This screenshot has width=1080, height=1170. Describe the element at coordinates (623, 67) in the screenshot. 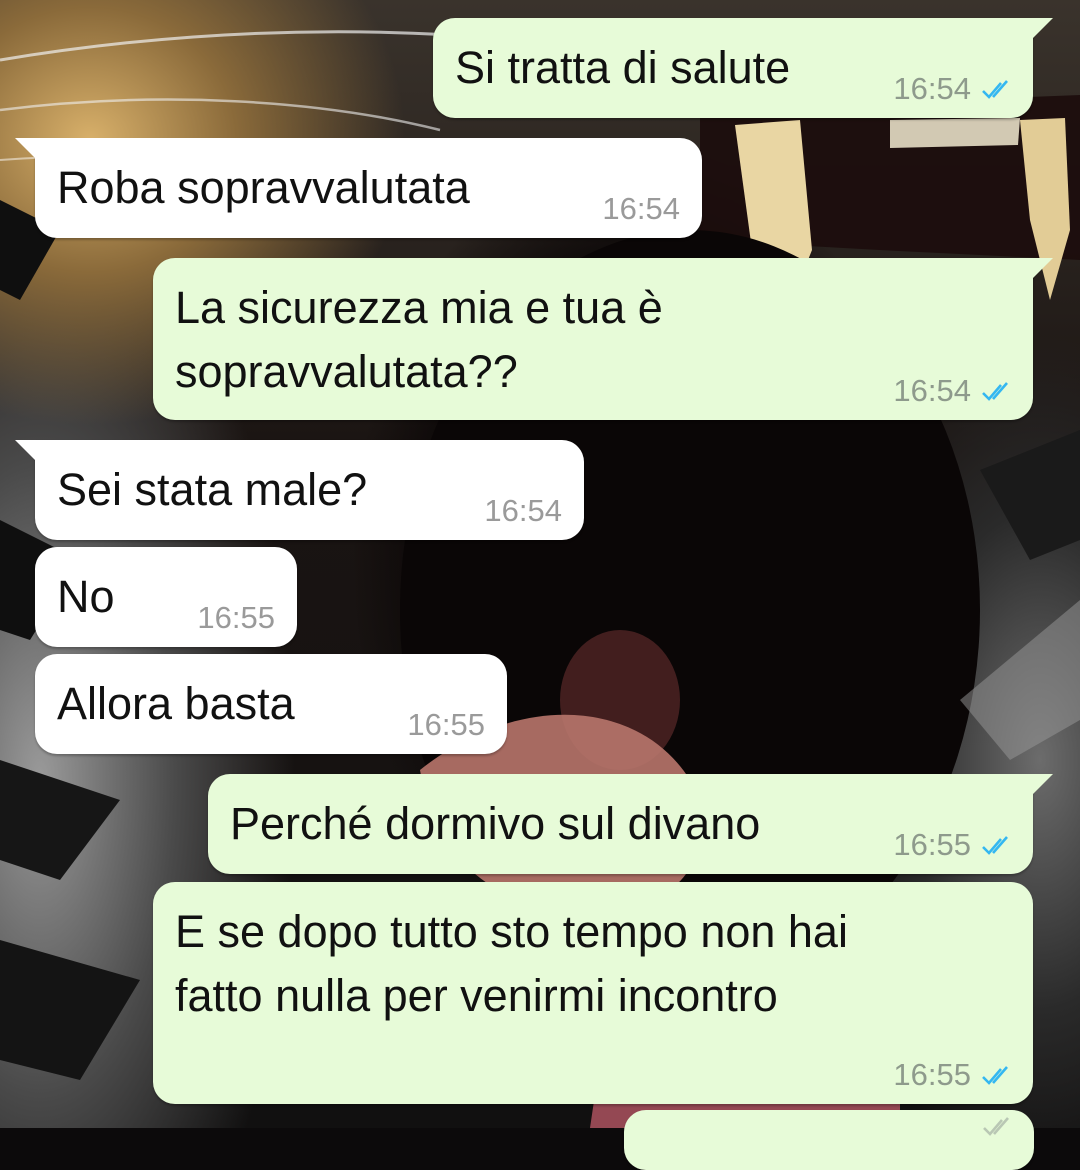

I see `message-text: Si tratta di salute` at that location.